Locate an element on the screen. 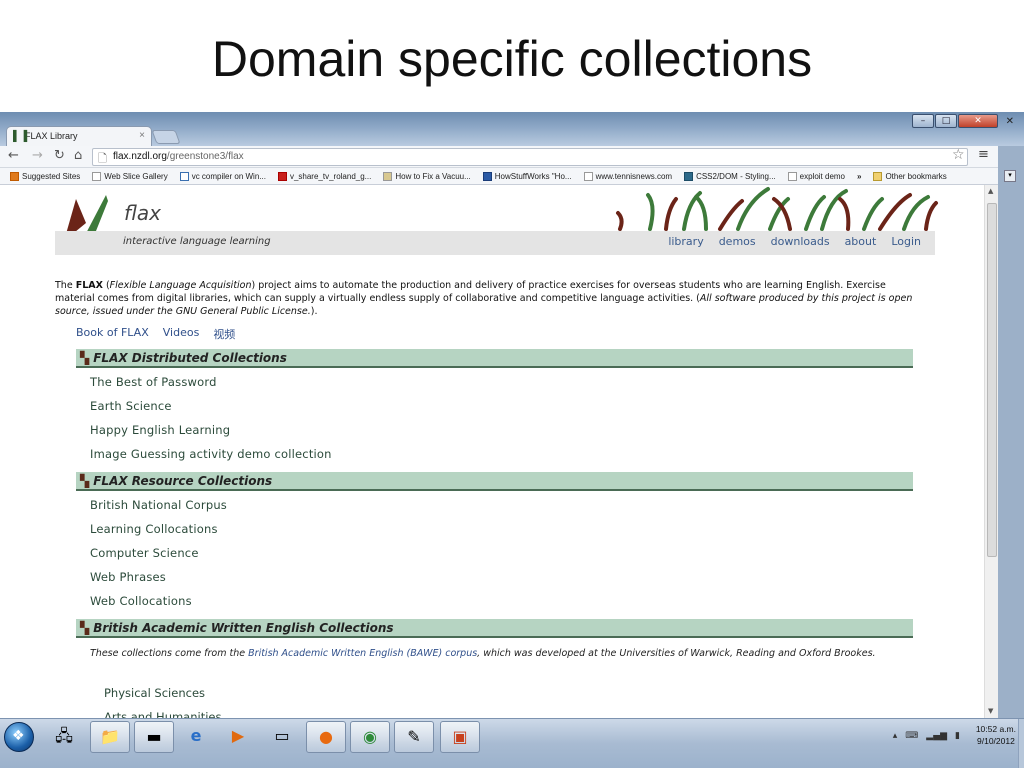  url-path: /greenstone3/flax is located at coordinates (205, 156).